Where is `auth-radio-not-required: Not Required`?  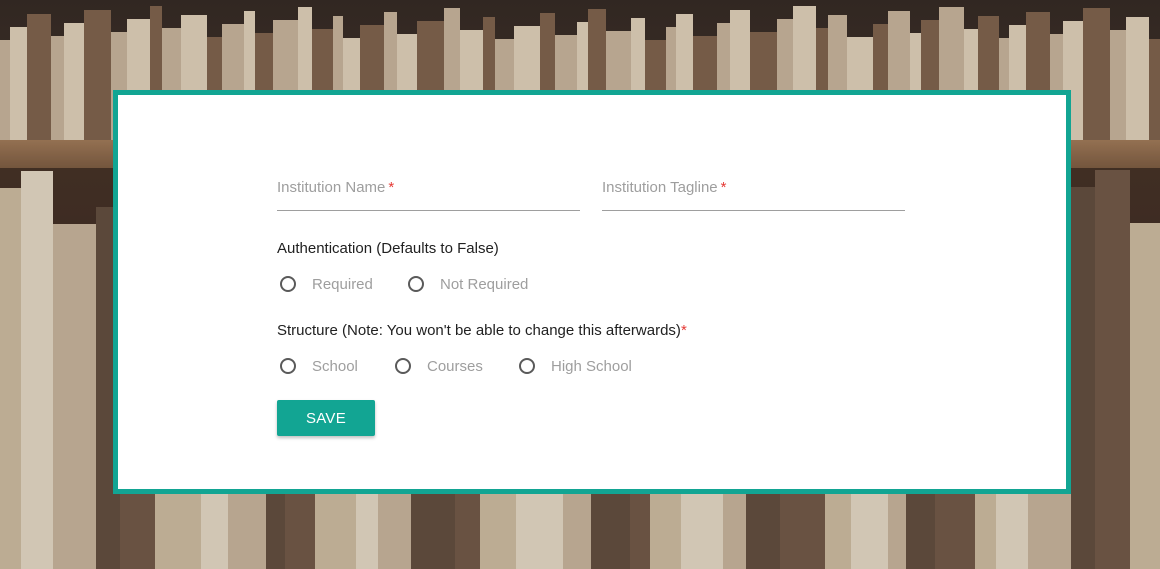 auth-radio-not-required: Not Required is located at coordinates (468, 284).